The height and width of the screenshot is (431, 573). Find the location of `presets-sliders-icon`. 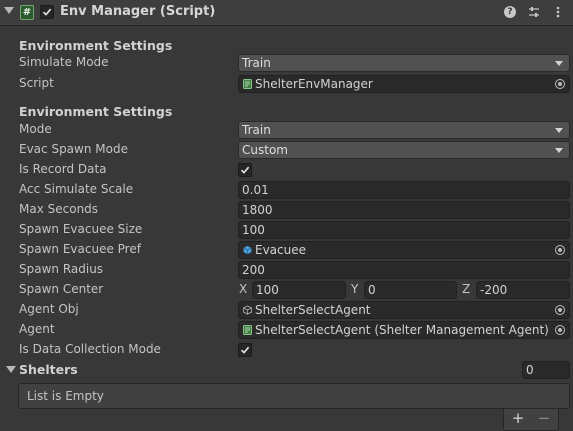

presets-sliders-icon is located at coordinates (534, 12).